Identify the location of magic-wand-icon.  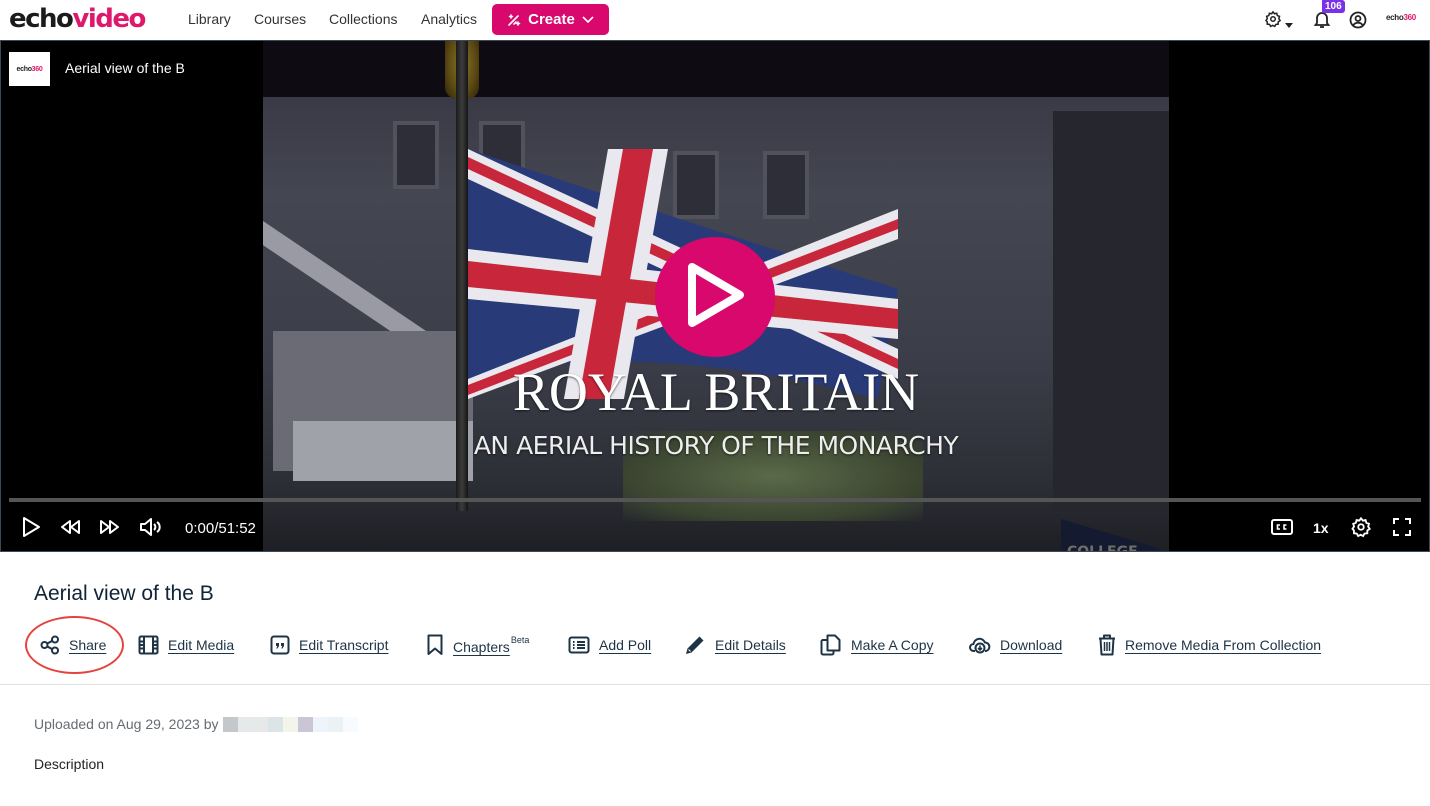
(514, 20).